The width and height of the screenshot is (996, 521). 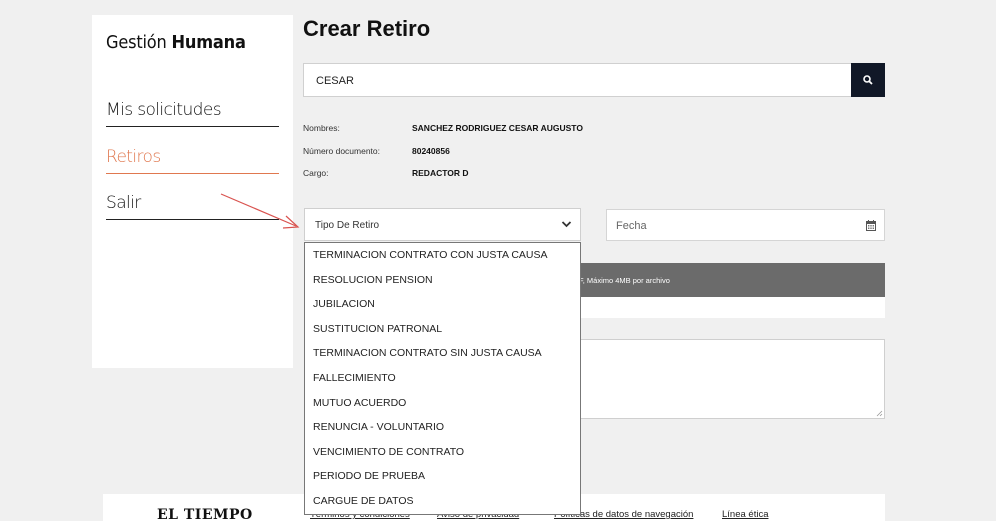 I want to click on dropdown-option: TERMINACION CONTRATO SIN JUSTA CAUSA, so click(x=442, y=353).